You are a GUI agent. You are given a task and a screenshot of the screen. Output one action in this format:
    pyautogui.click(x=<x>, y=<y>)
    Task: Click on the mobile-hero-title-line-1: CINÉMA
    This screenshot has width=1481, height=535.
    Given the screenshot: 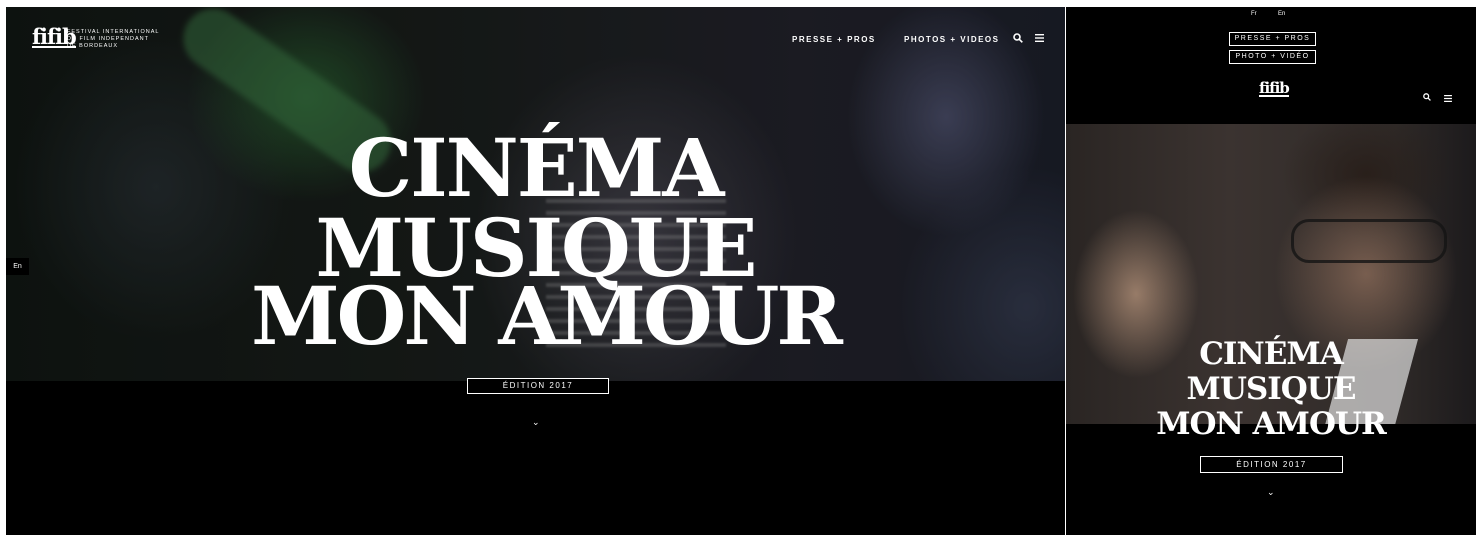 What is the action you would take?
    pyautogui.click(x=1271, y=354)
    